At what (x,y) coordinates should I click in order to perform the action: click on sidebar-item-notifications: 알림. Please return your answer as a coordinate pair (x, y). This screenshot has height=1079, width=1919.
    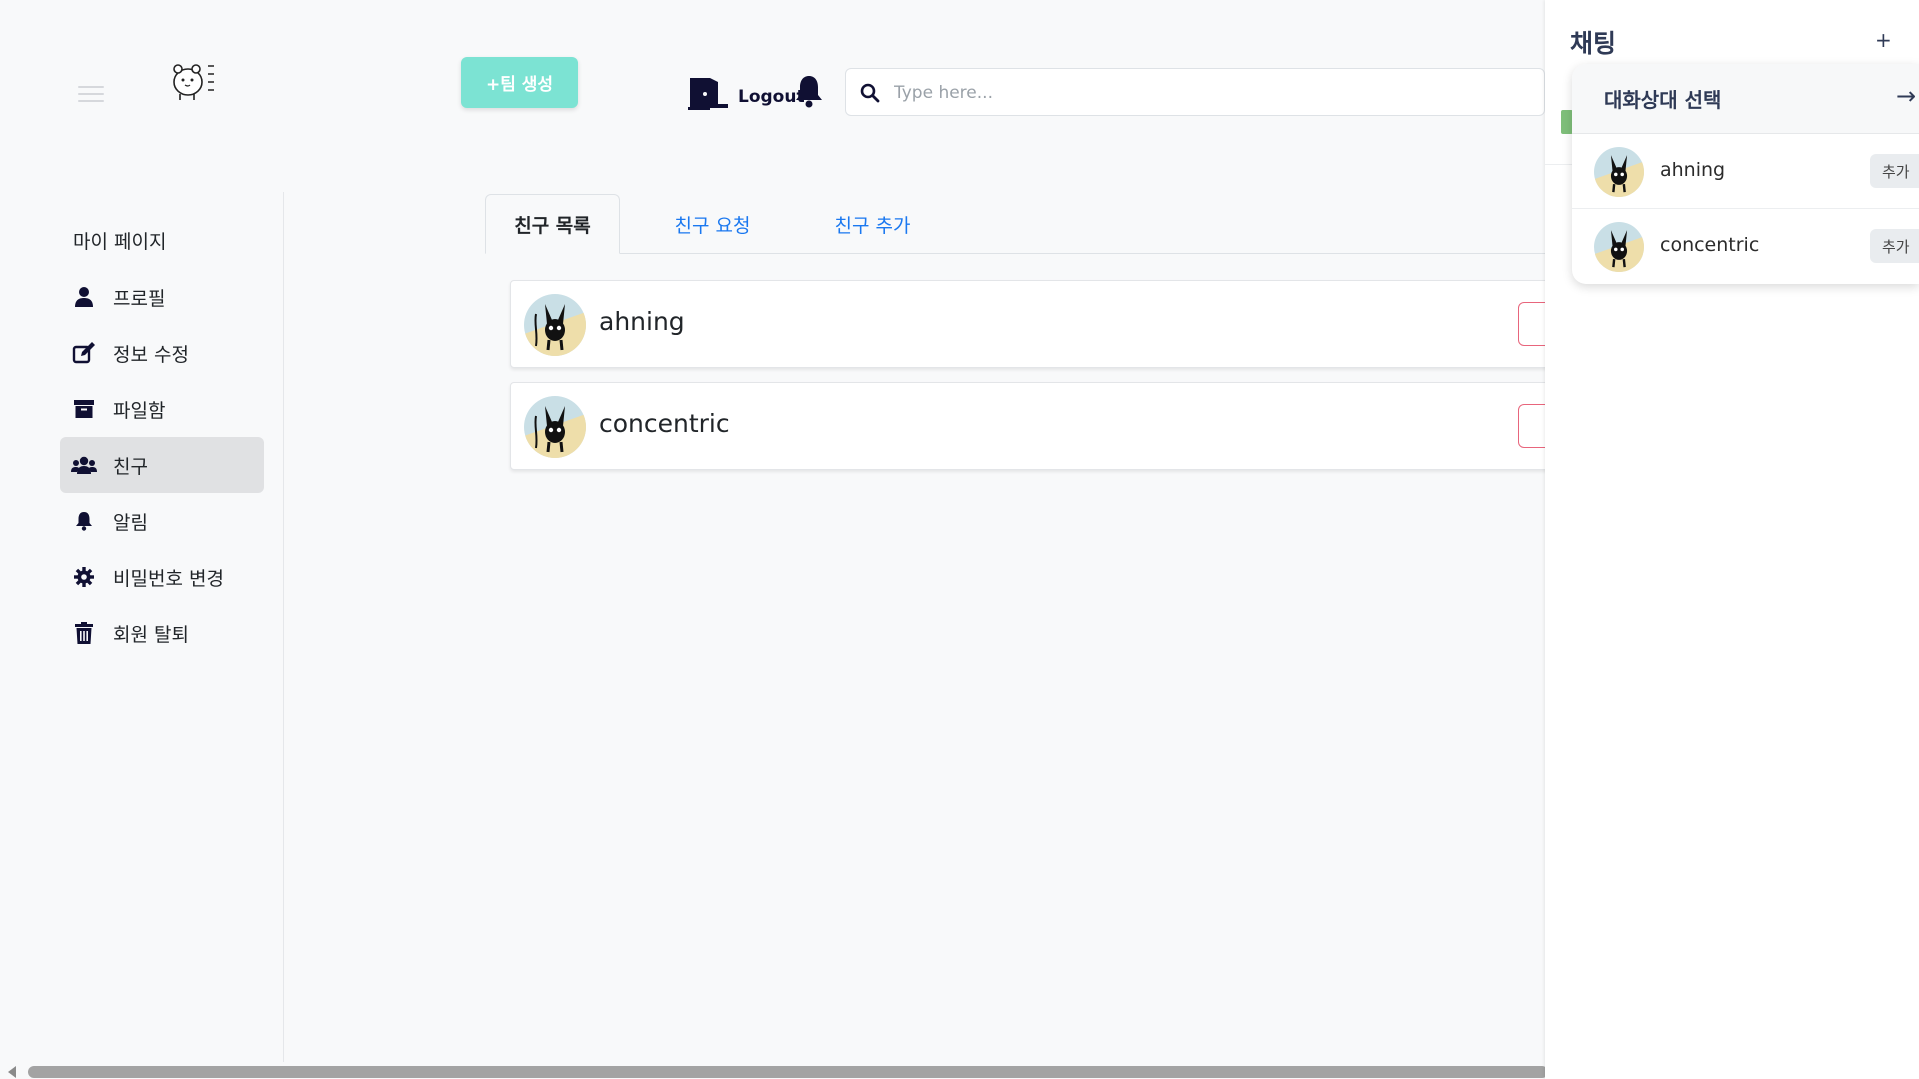
    Looking at the image, I should click on (162, 521).